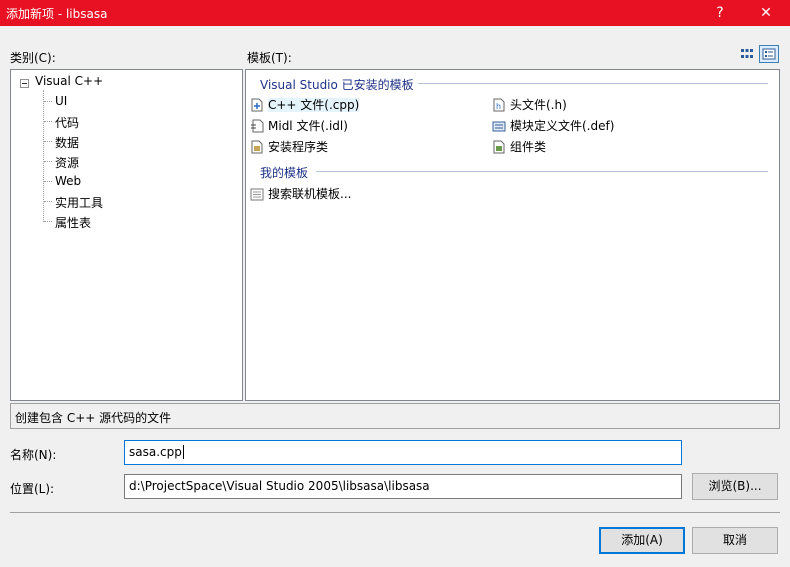 Image resolution: width=790 pixels, height=567 pixels. I want to click on installer-class-icon, so click(257, 147).